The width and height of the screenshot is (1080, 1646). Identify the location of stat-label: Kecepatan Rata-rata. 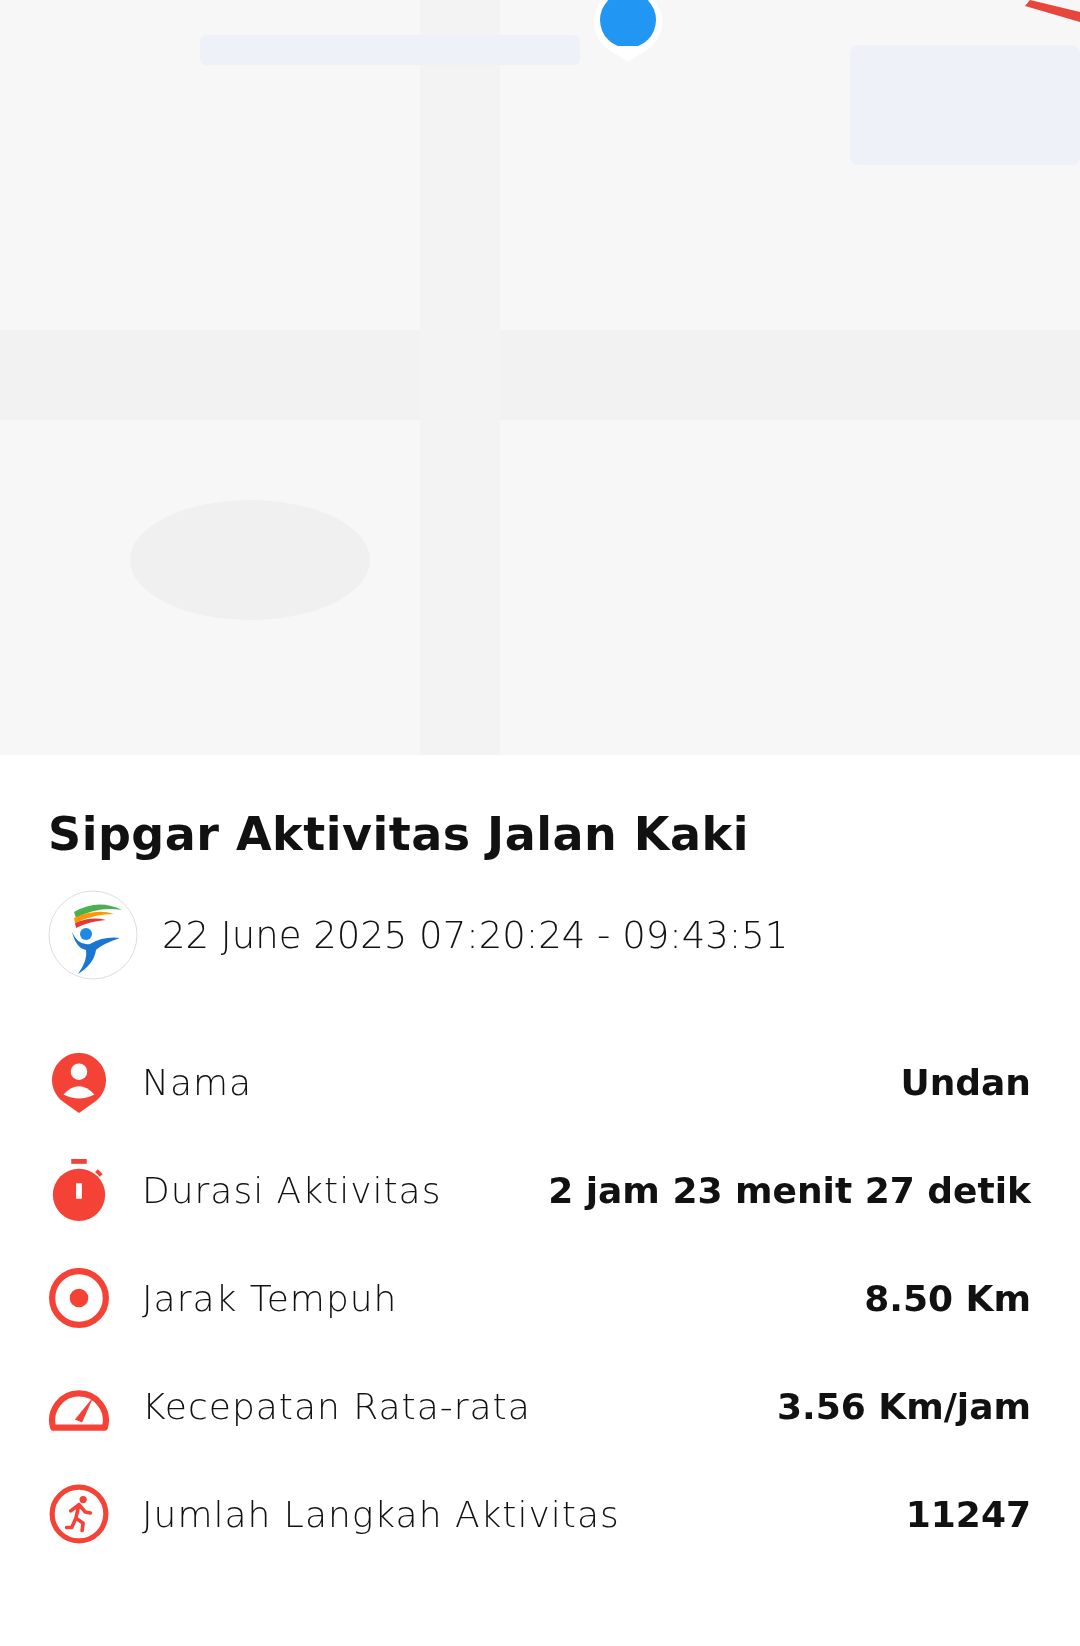
(336, 1406).